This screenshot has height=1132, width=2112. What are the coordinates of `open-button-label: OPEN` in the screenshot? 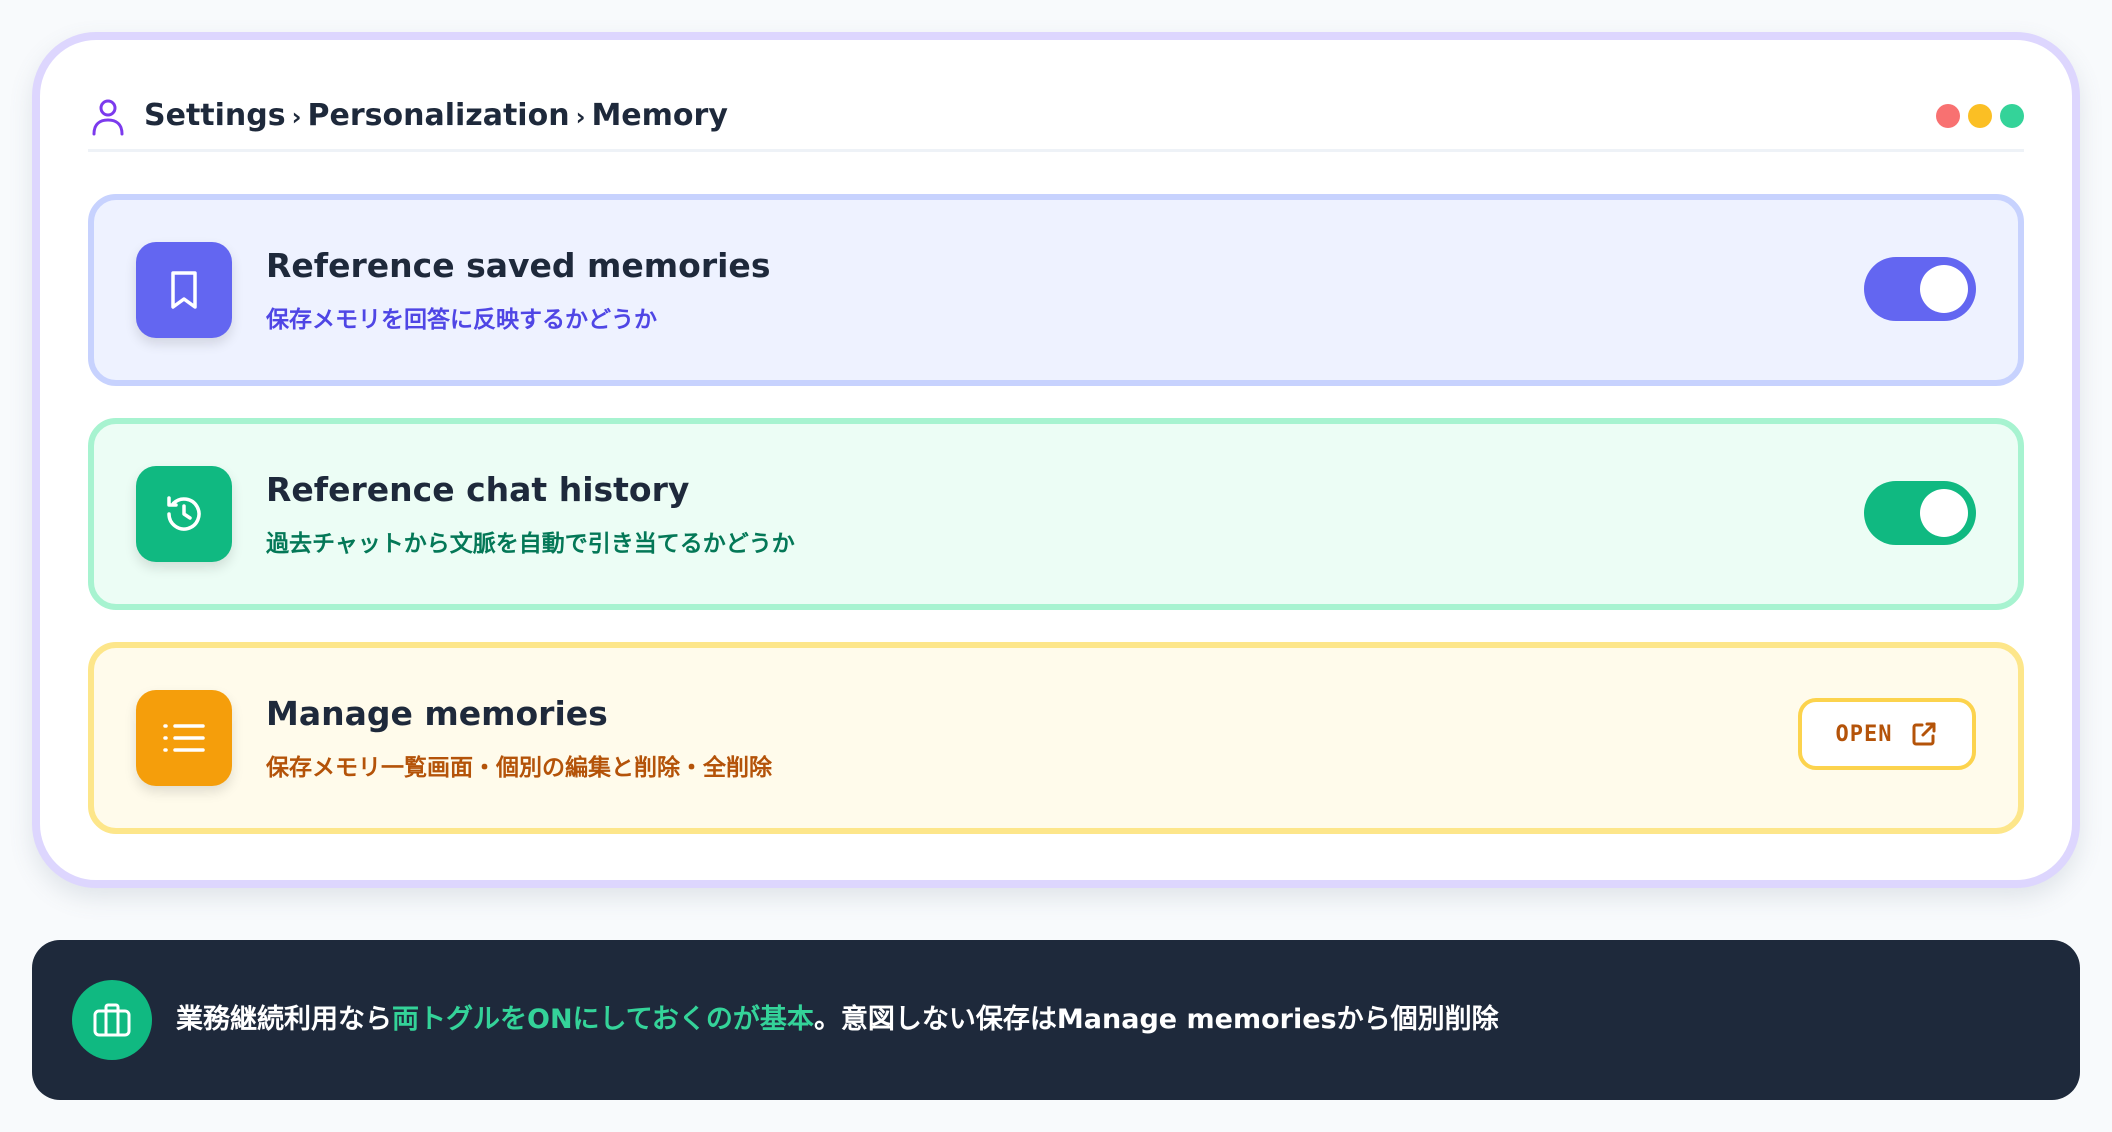 It's located at (1864, 734).